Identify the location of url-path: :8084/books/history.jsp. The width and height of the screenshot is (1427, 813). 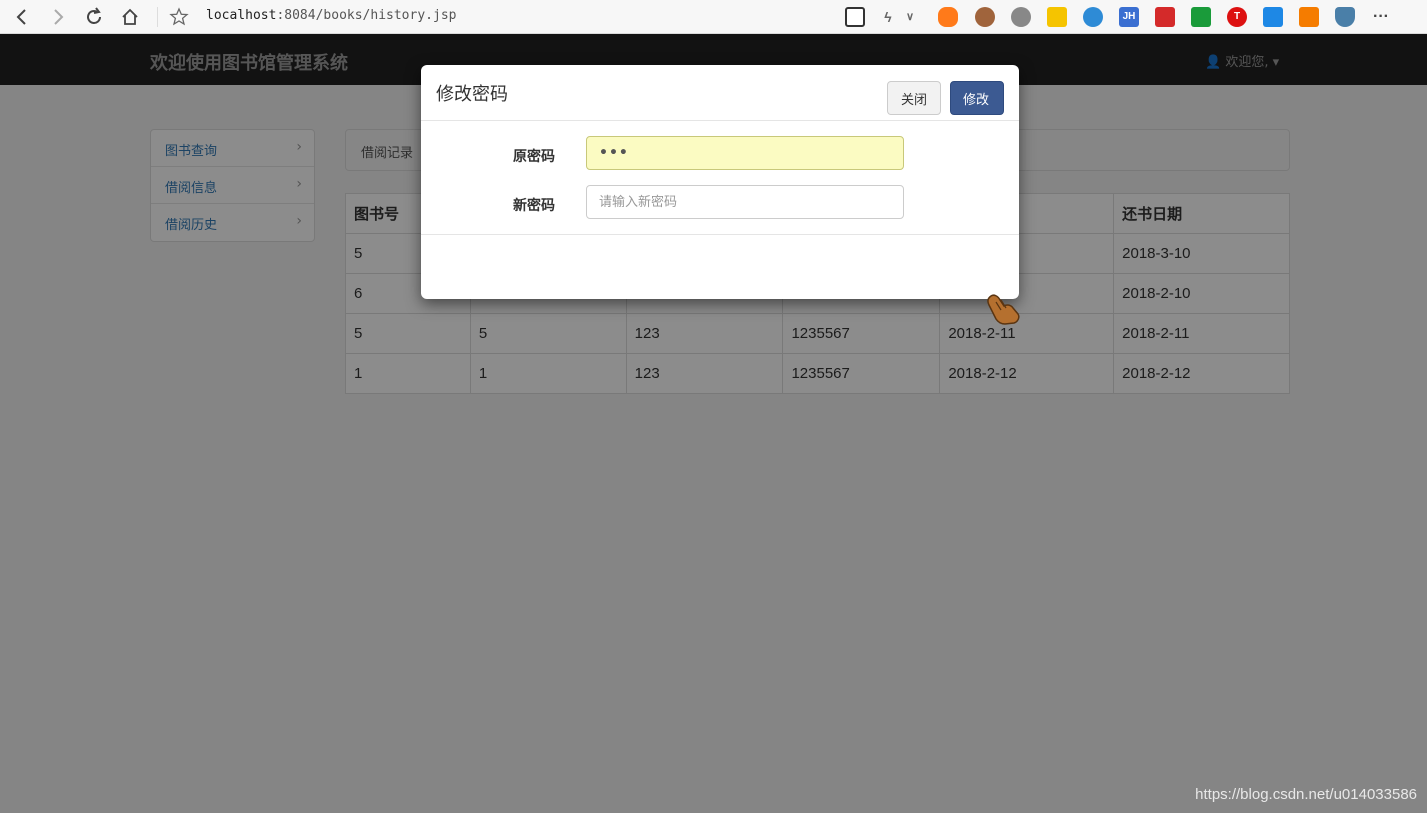
(366, 15).